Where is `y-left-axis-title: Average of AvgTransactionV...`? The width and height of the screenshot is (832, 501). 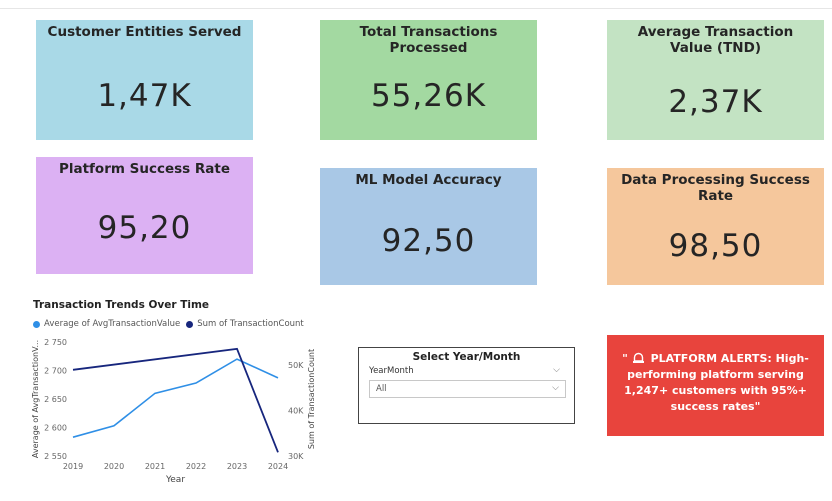
y-left-axis-title: Average of AvgTransactionV... is located at coordinates (35, 399).